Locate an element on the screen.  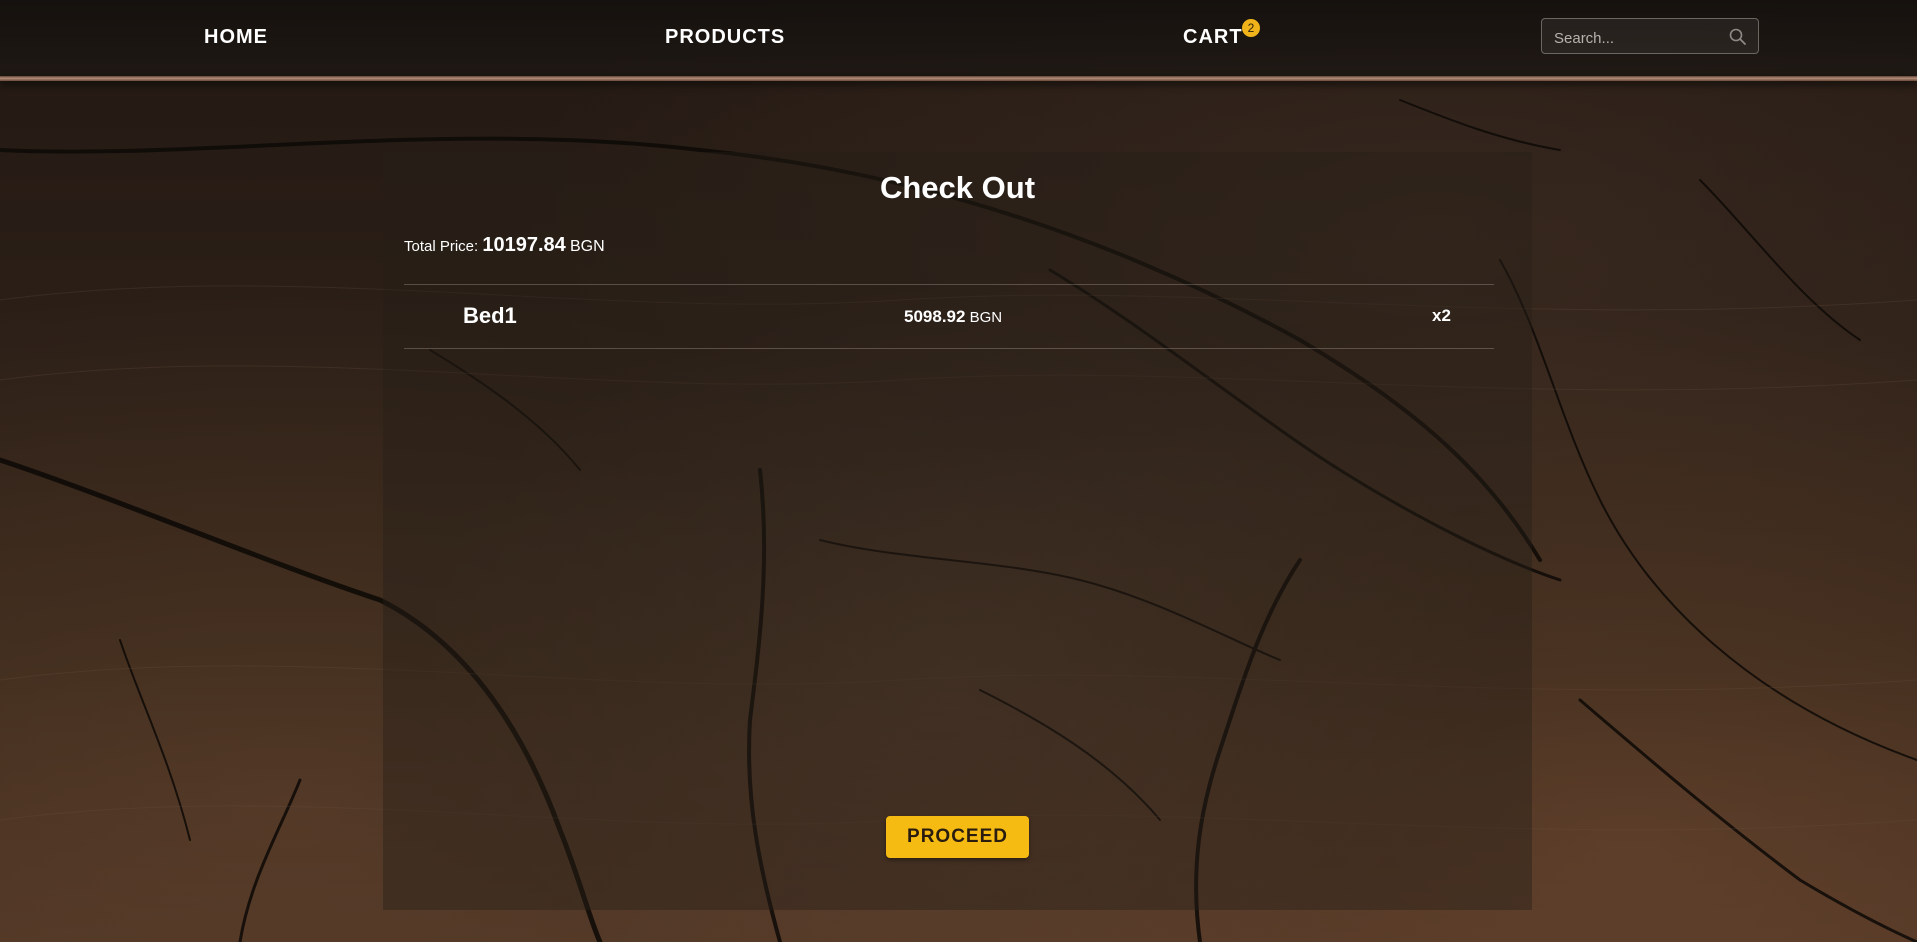
search-icon is located at coordinates (1738, 37).